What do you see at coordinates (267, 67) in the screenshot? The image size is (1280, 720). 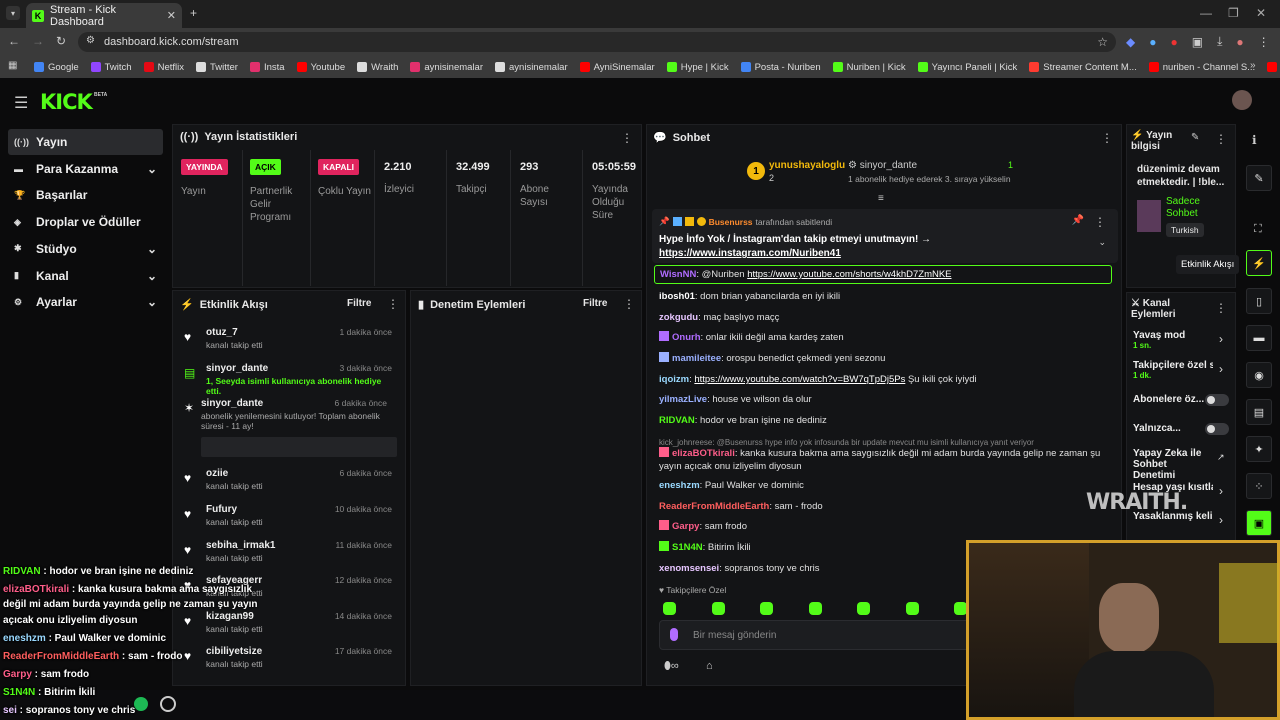 I see `bookmark-item: Insta` at bounding box center [267, 67].